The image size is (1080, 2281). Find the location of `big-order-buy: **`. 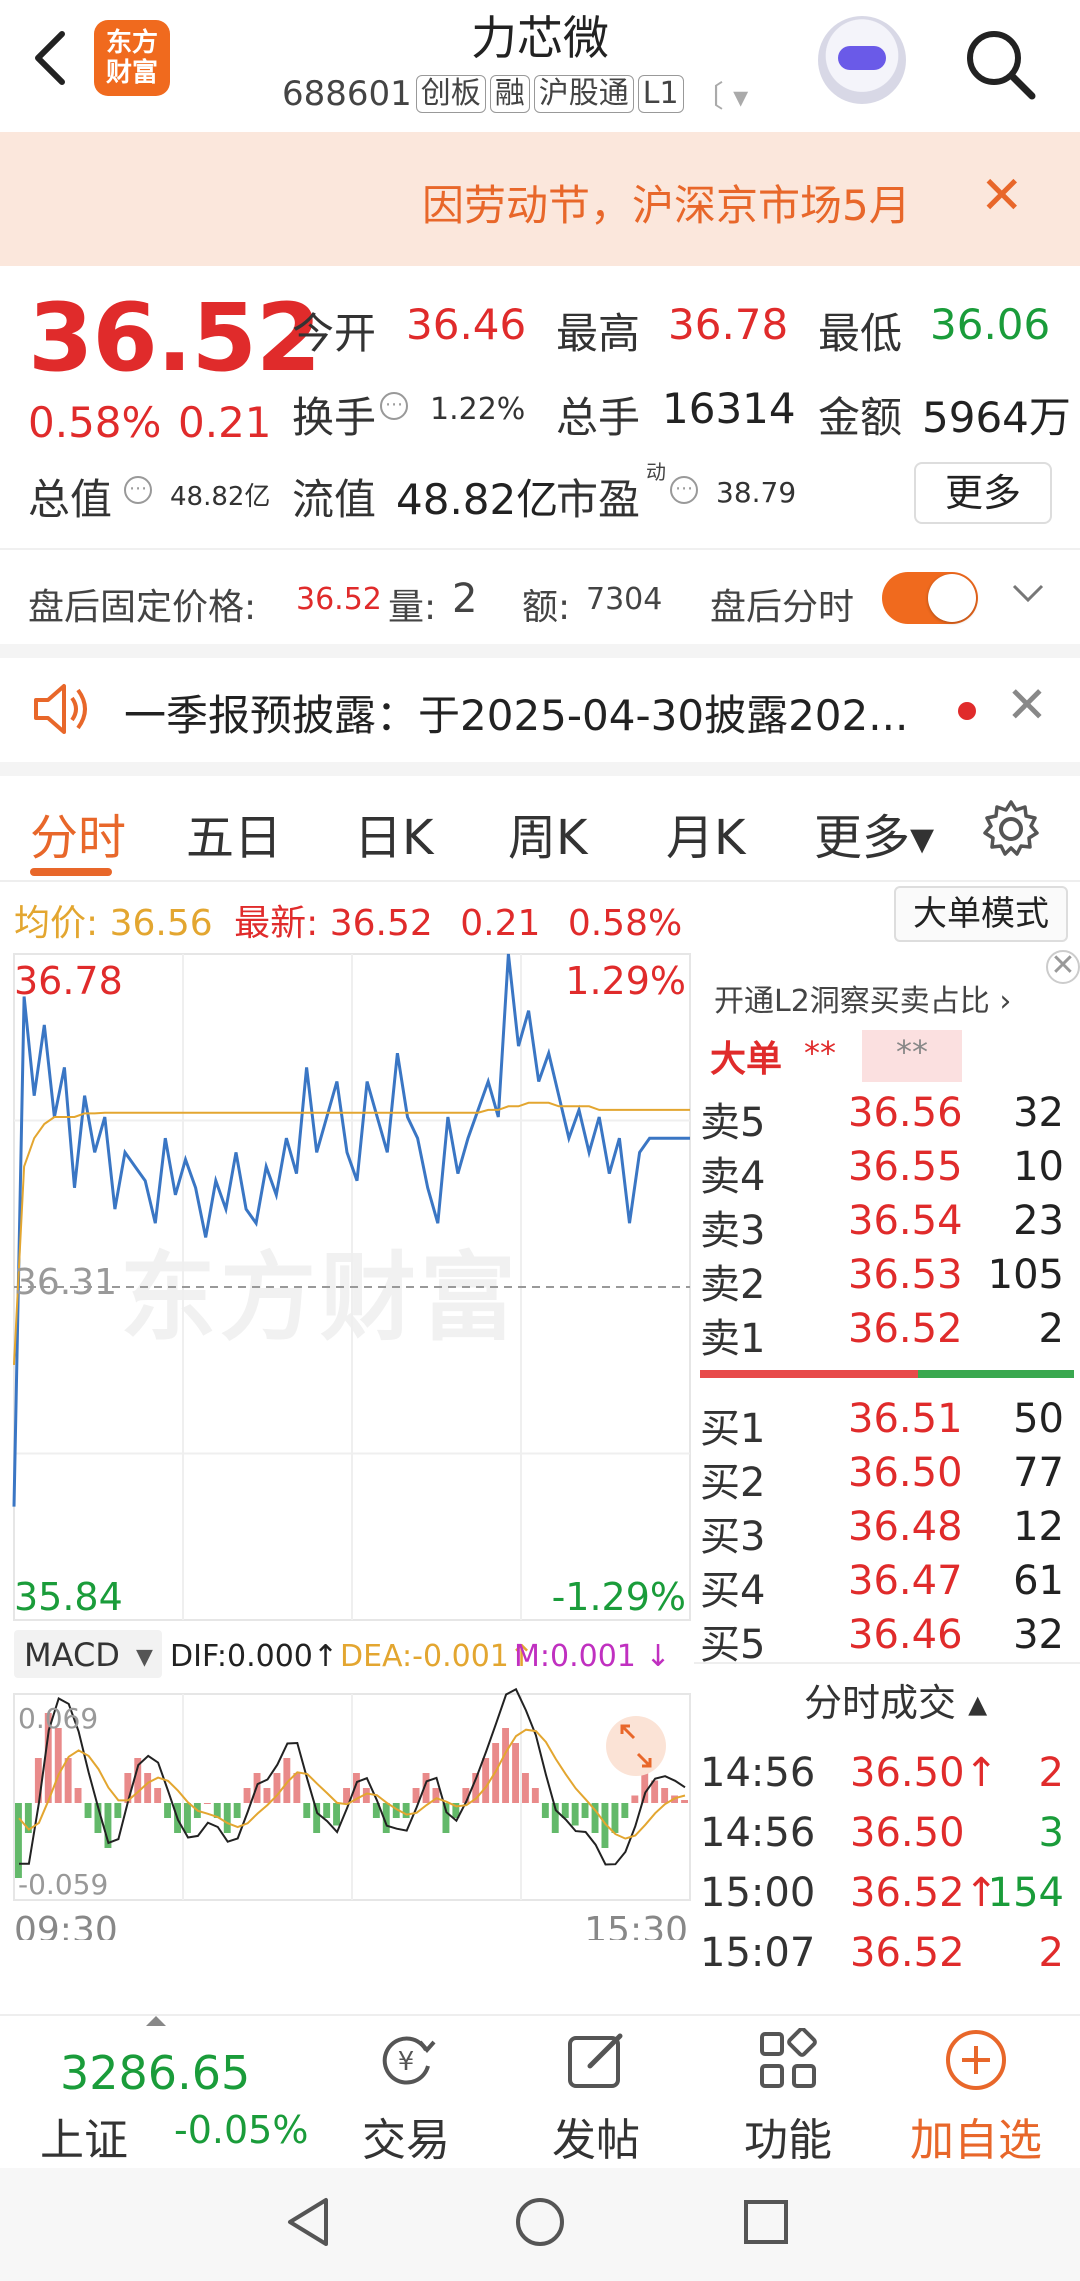

big-order-buy: ** is located at coordinates (820, 1053).